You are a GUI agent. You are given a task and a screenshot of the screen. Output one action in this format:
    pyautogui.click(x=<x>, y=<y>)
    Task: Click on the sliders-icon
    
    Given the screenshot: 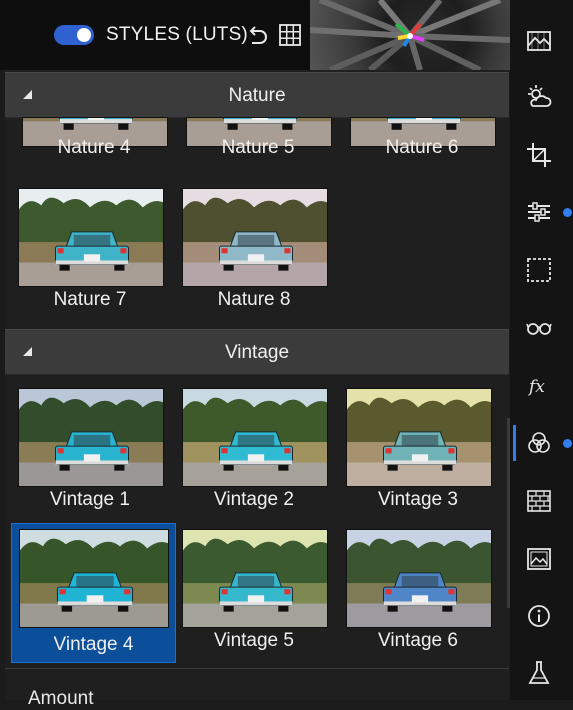 What is the action you would take?
    pyautogui.click(x=539, y=212)
    